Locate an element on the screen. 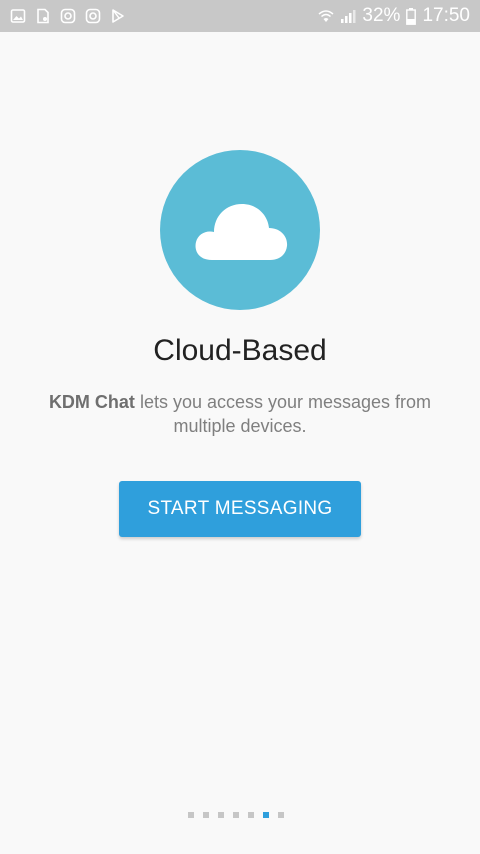 The height and width of the screenshot is (854, 480). status-bar-system: 32% 17:50 is located at coordinates (394, 16).